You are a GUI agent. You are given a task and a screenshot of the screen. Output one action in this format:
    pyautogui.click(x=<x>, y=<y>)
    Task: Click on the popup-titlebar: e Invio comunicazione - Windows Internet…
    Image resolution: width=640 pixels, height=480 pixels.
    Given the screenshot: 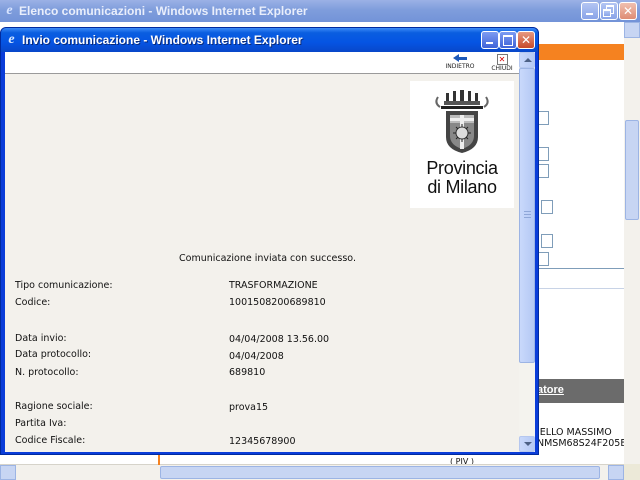 What is the action you would take?
    pyautogui.click(x=269, y=40)
    